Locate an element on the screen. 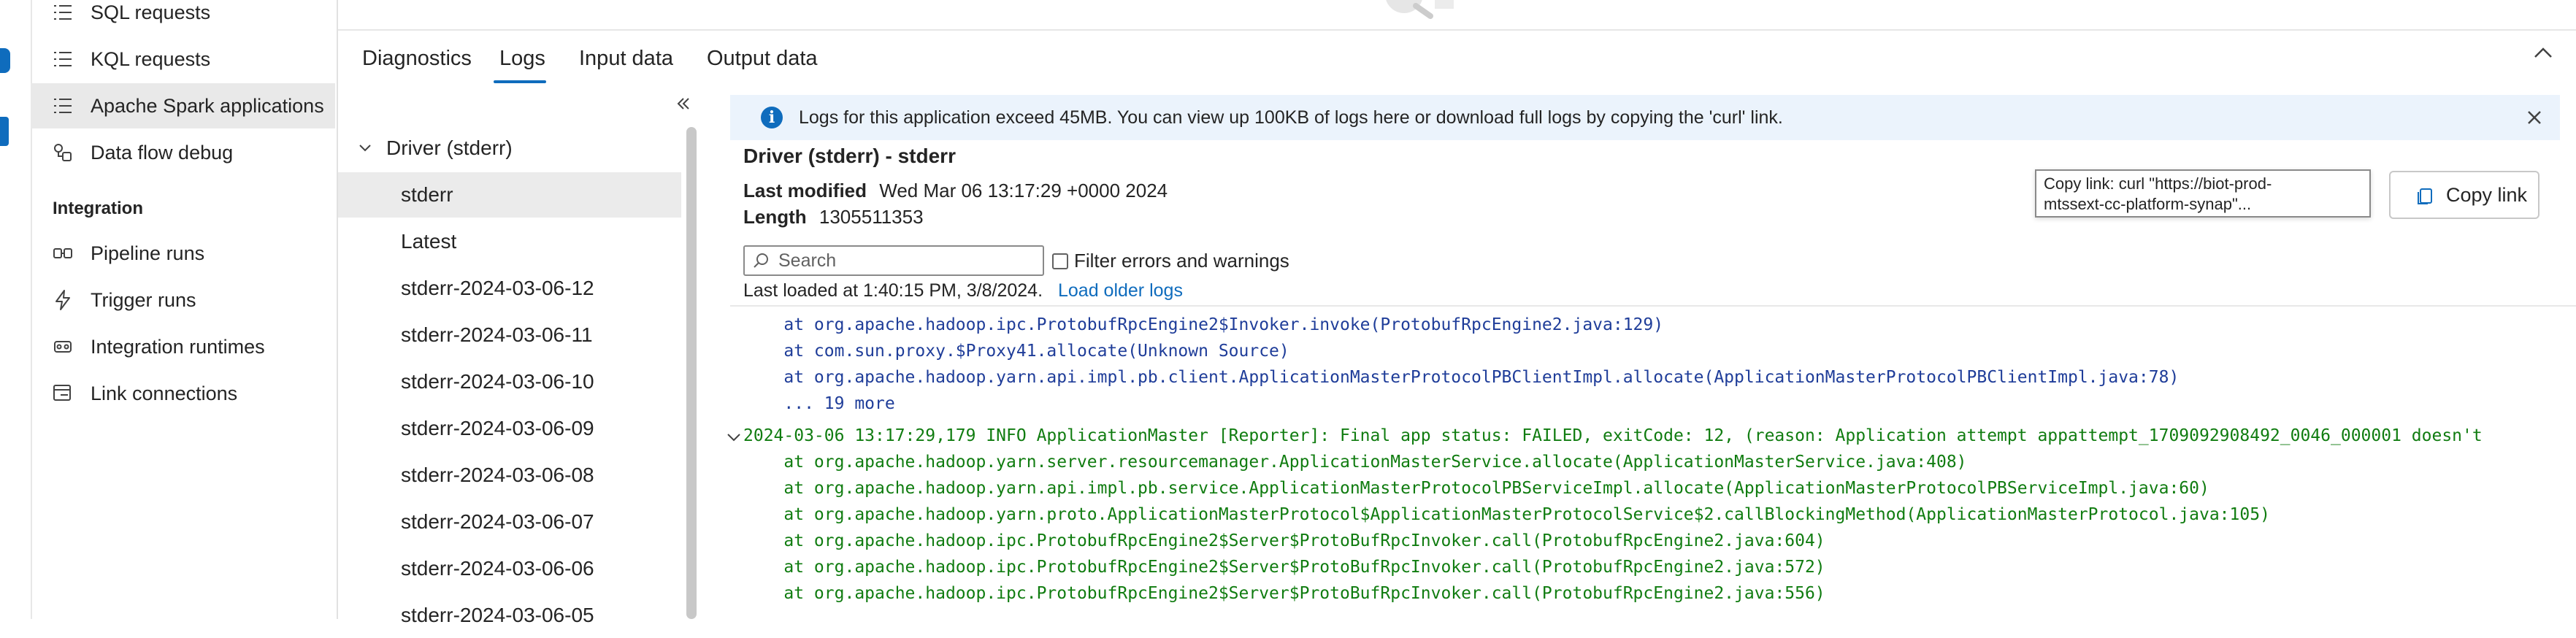 This screenshot has height=638, width=2576. copy-link-label: Copy link is located at coordinates (2487, 194).